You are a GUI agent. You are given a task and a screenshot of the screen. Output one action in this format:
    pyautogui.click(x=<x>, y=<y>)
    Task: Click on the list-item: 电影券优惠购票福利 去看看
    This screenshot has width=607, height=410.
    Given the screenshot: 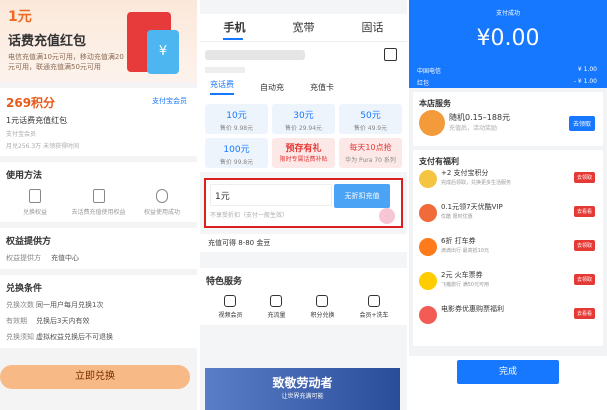 What is the action you would take?
    pyautogui.click(x=509, y=316)
    